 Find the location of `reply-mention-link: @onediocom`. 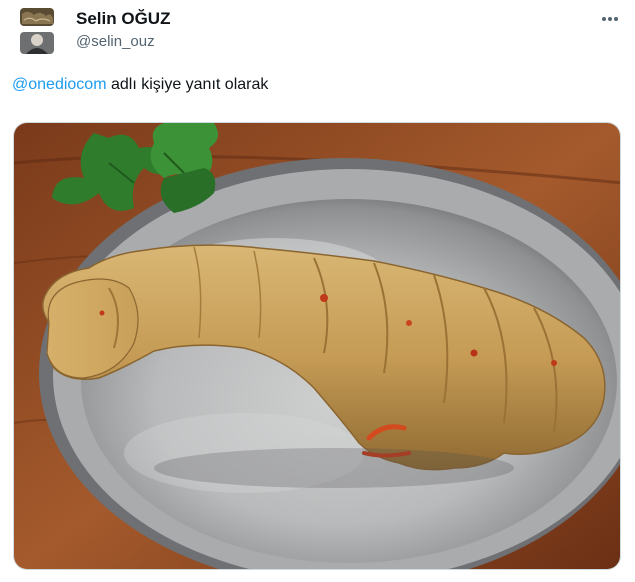

reply-mention-link: @onediocom is located at coordinates (59, 84).